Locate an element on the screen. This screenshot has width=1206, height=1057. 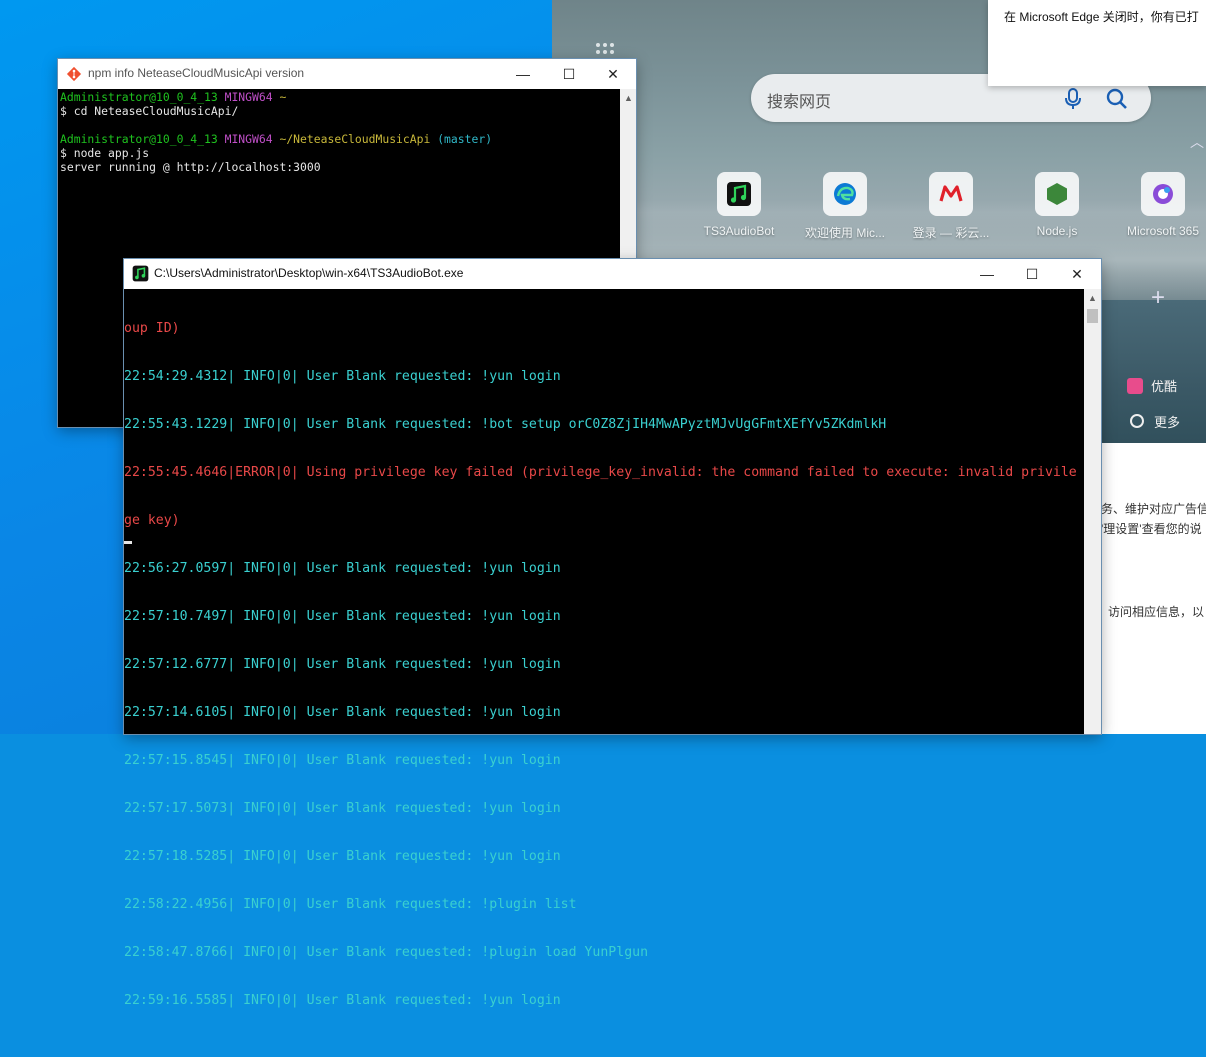
more-icon is located at coordinates (1137, 421).